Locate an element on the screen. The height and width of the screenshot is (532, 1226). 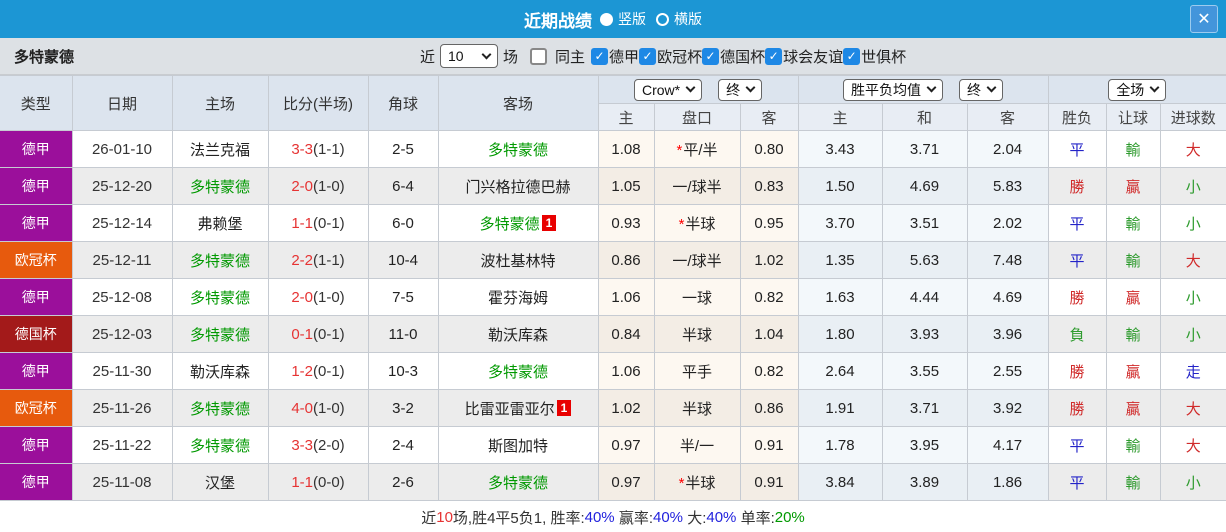
checkbox-checked-icon: ✓ is located at coordinates (648, 56).